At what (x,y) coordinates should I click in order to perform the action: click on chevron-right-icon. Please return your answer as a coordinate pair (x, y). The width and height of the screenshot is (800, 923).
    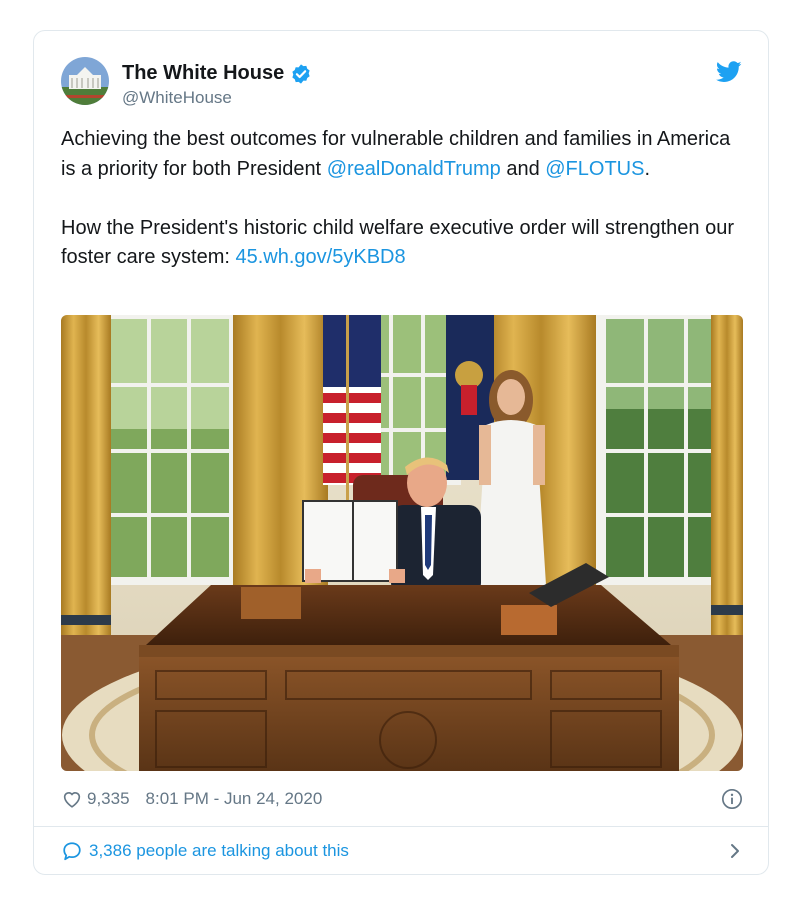
    Looking at the image, I should click on (735, 851).